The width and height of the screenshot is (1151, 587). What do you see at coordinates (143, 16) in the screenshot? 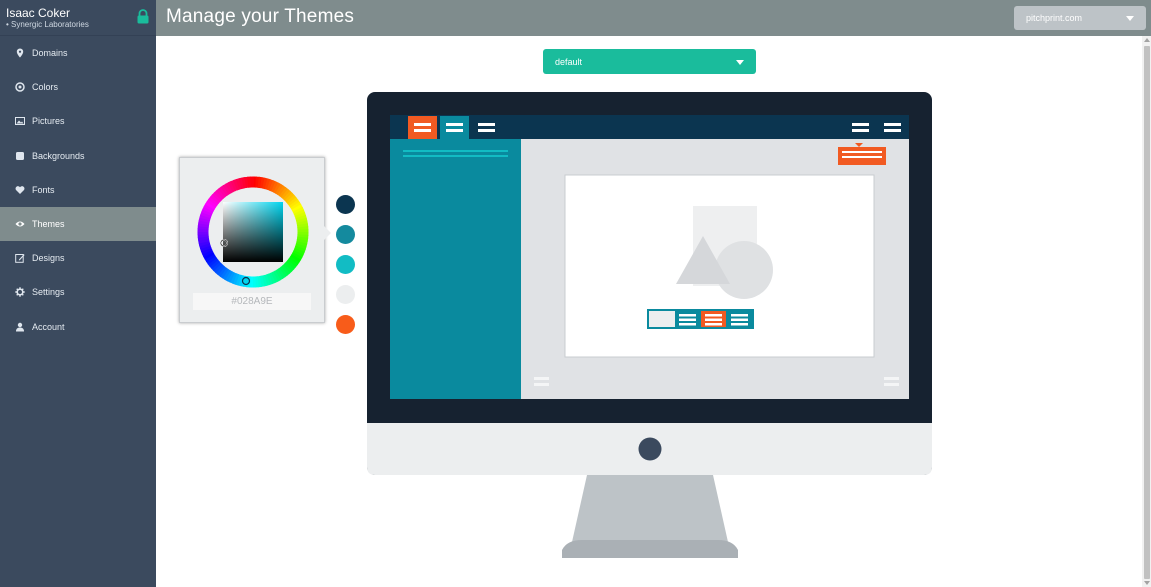
I see `lock-icon` at bounding box center [143, 16].